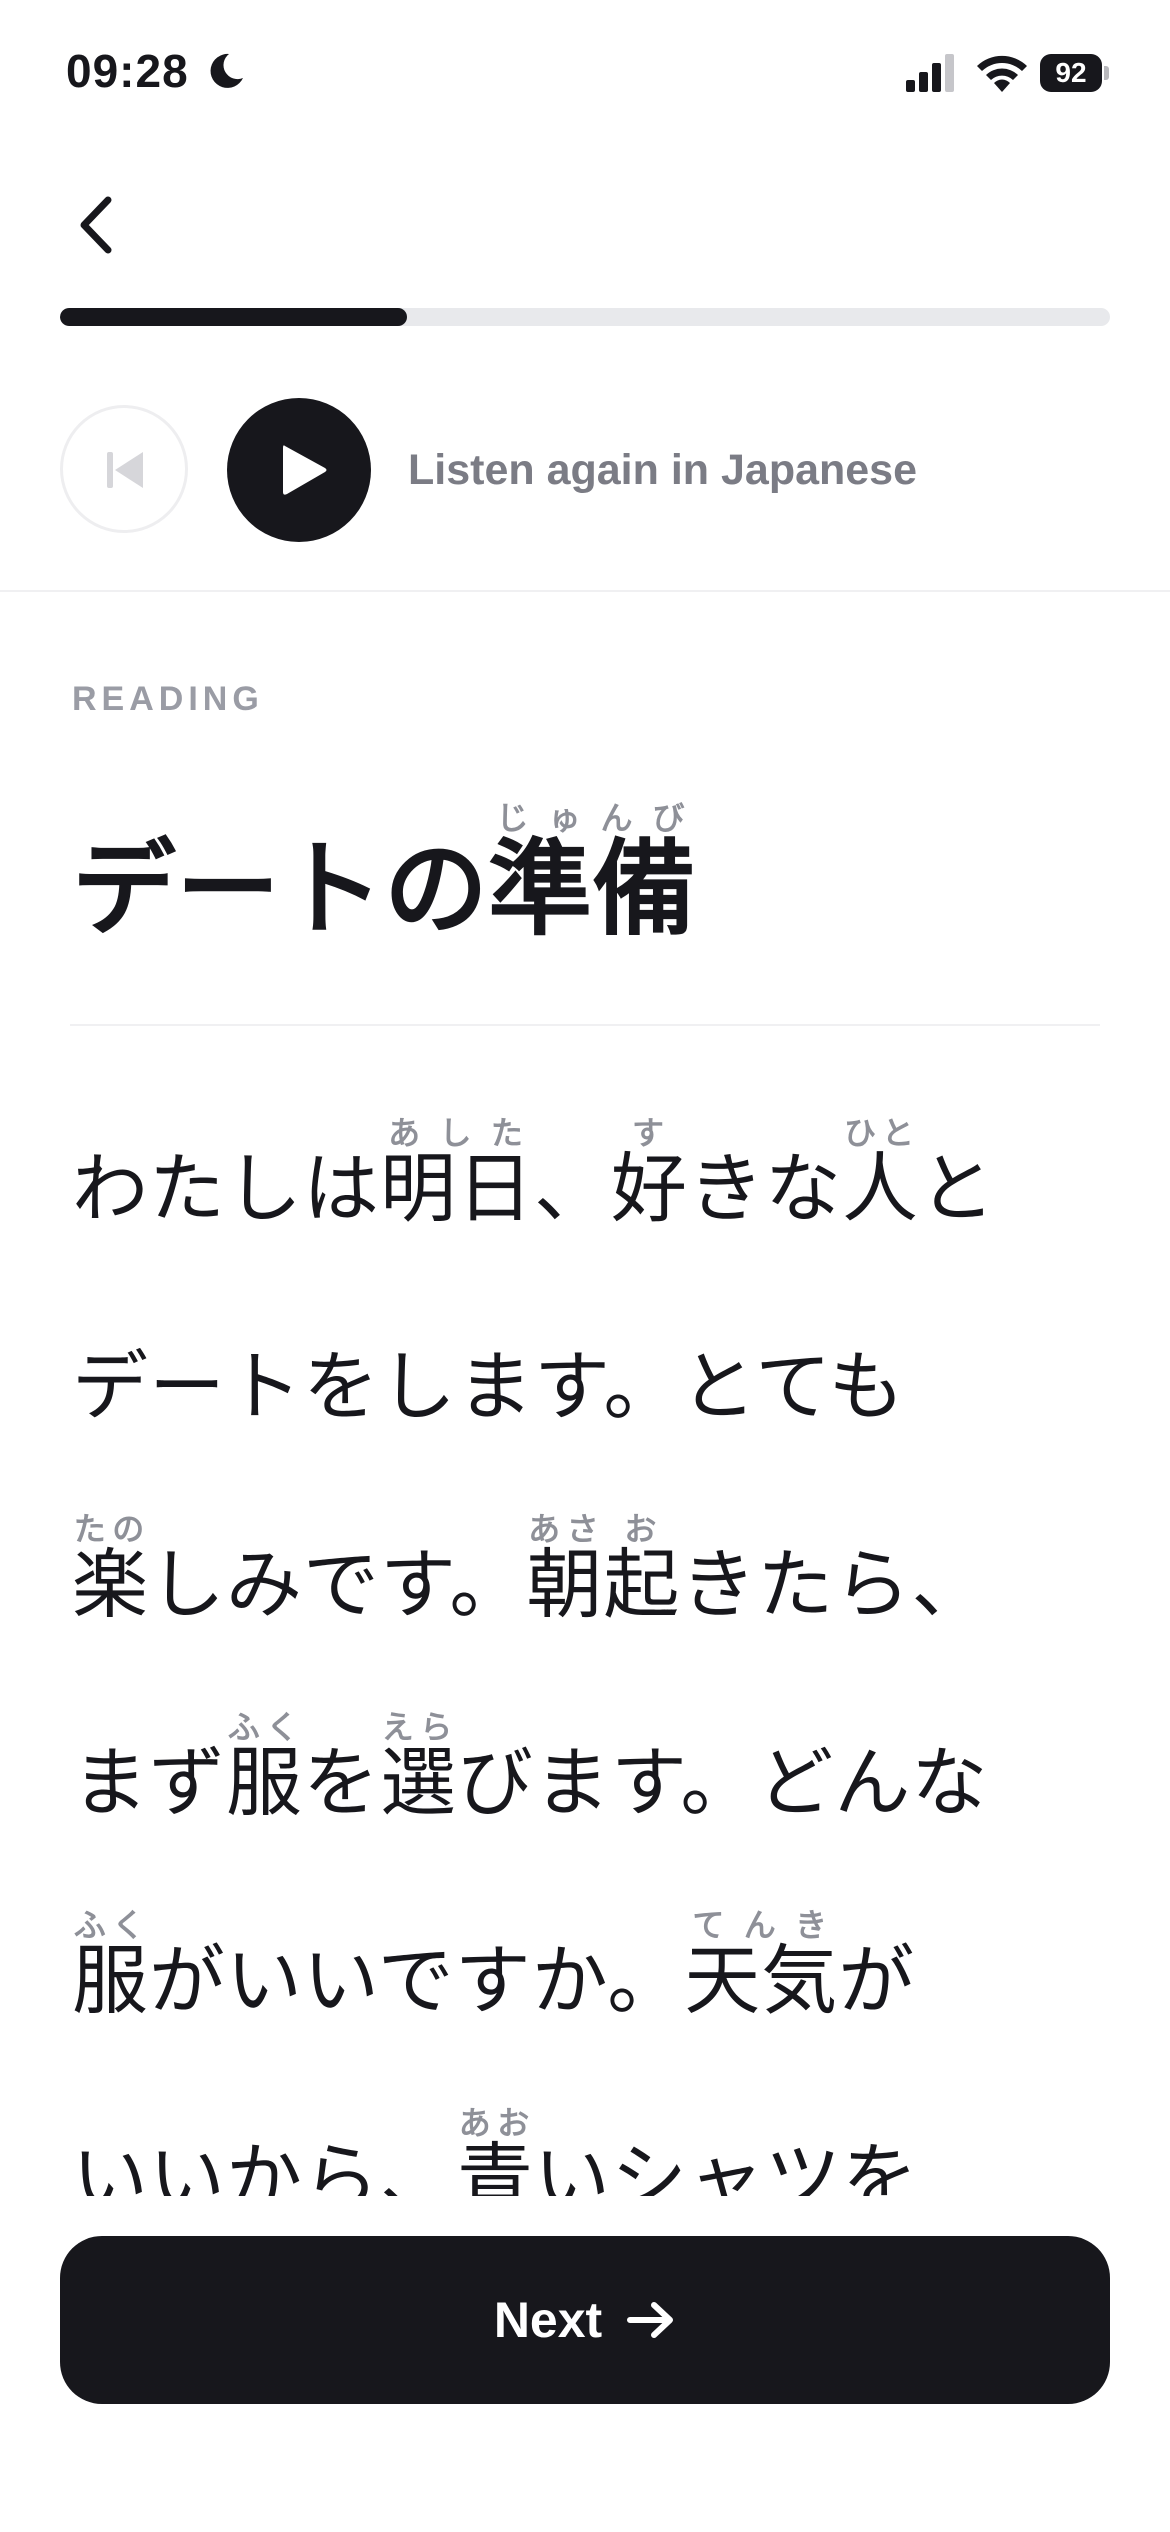 This screenshot has width=1170, height=2532. Describe the element at coordinates (565, 1529) in the screenshot. I see `furigana: あさ` at that location.